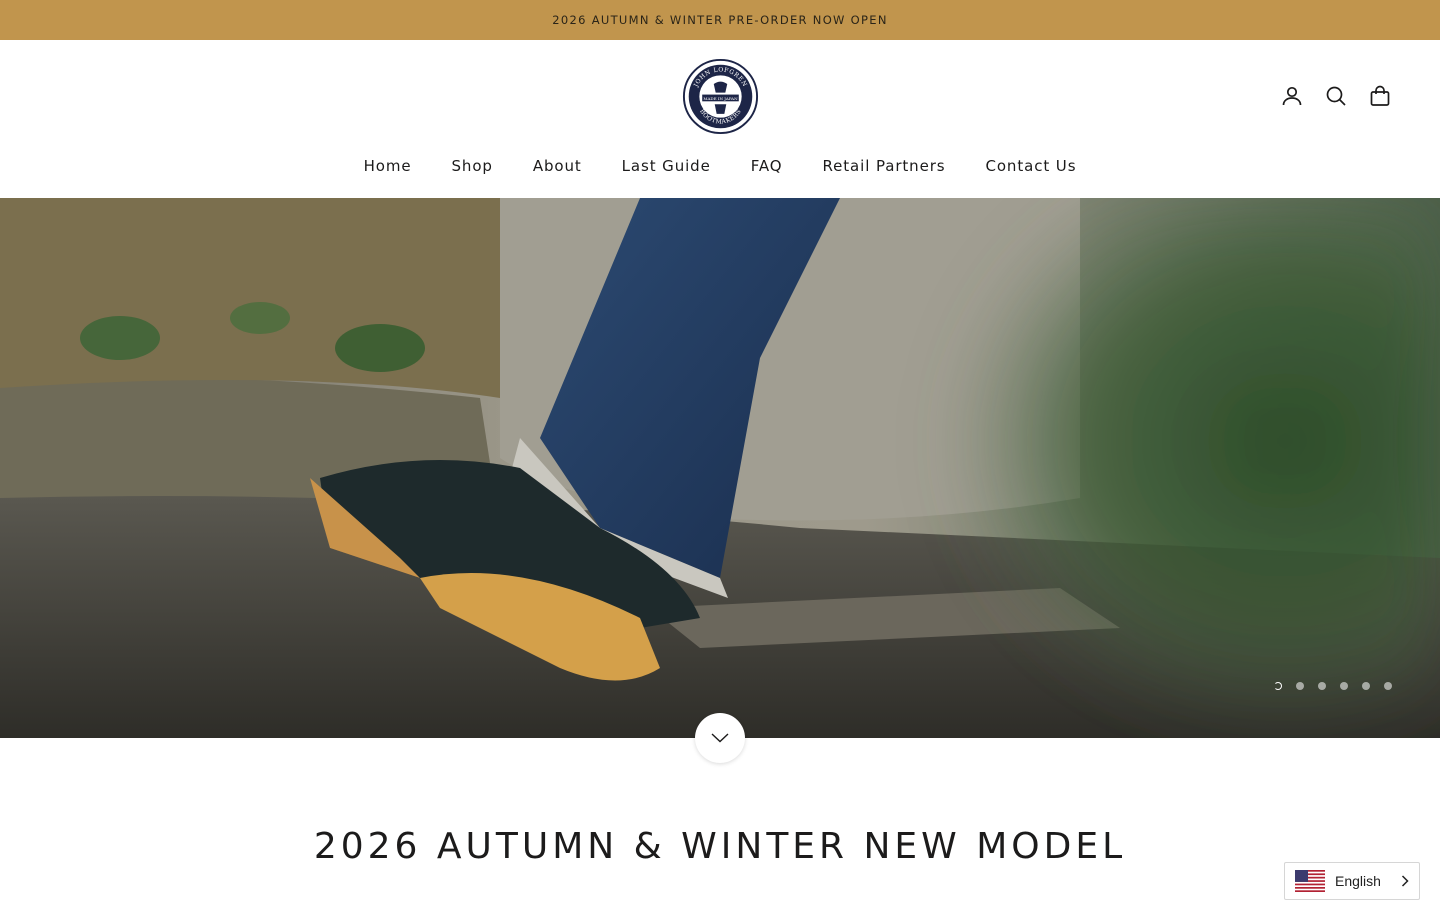 The height and width of the screenshot is (900, 1440). I want to click on nav-about: About, so click(557, 166).